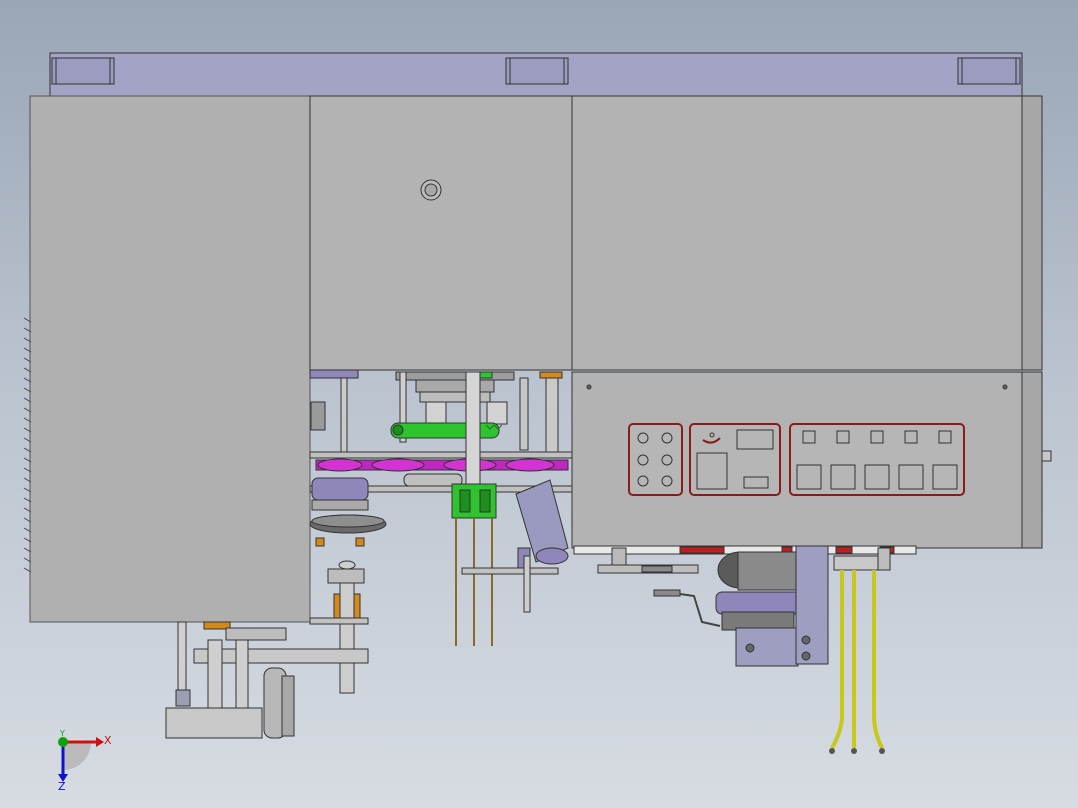 The height and width of the screenshot is (808, 1078). What do you see at coordinates (62, 786) in the screenshot?
I see `z-axis-label: Z` at bounding box center [62, 786].